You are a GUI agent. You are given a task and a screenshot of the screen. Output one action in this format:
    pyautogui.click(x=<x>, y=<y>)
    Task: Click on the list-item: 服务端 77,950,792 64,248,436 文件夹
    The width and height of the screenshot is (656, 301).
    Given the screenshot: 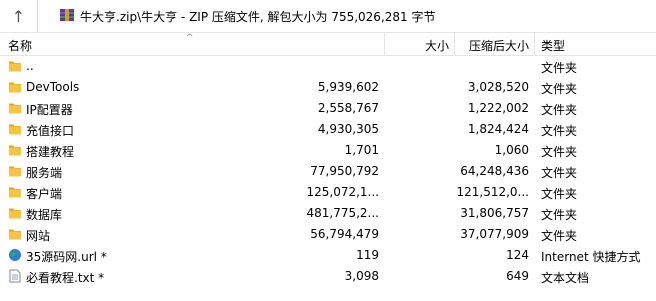 What is the action you would take?
    pyautogui.click(x=328, y=171)
    